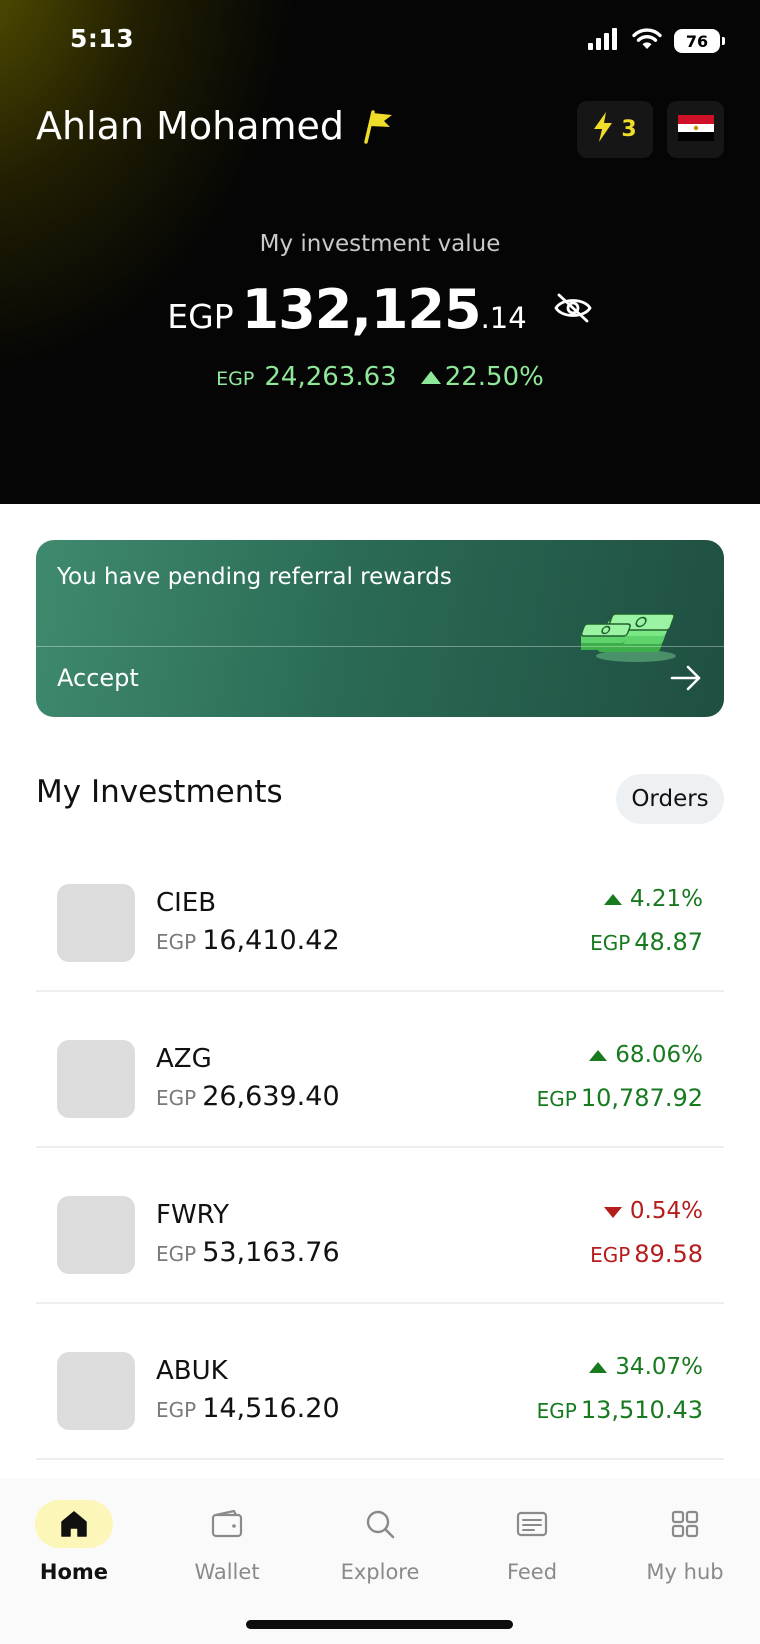  I want to click on stock-value: EGP 14,516.20, so click(248, 1408).